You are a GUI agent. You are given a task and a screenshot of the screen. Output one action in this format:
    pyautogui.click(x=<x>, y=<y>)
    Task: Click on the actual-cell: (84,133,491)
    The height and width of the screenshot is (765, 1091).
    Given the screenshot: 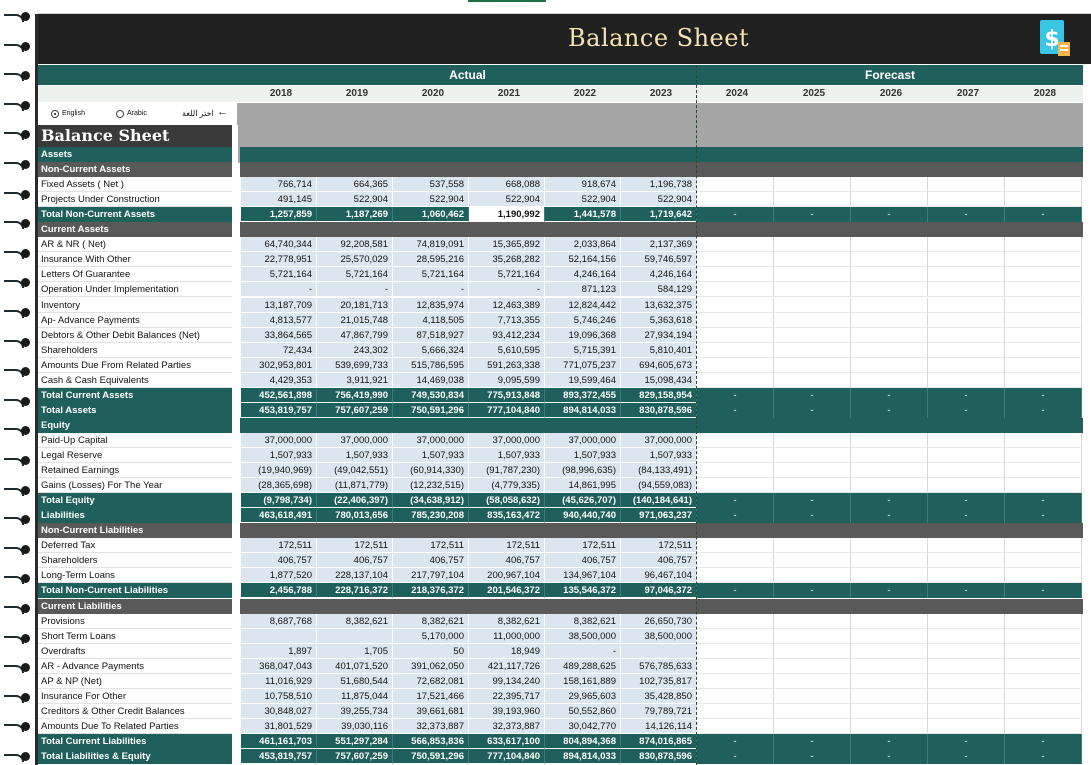 What is the action you would take?
    pyautogui.click(x=659, y=471)
    